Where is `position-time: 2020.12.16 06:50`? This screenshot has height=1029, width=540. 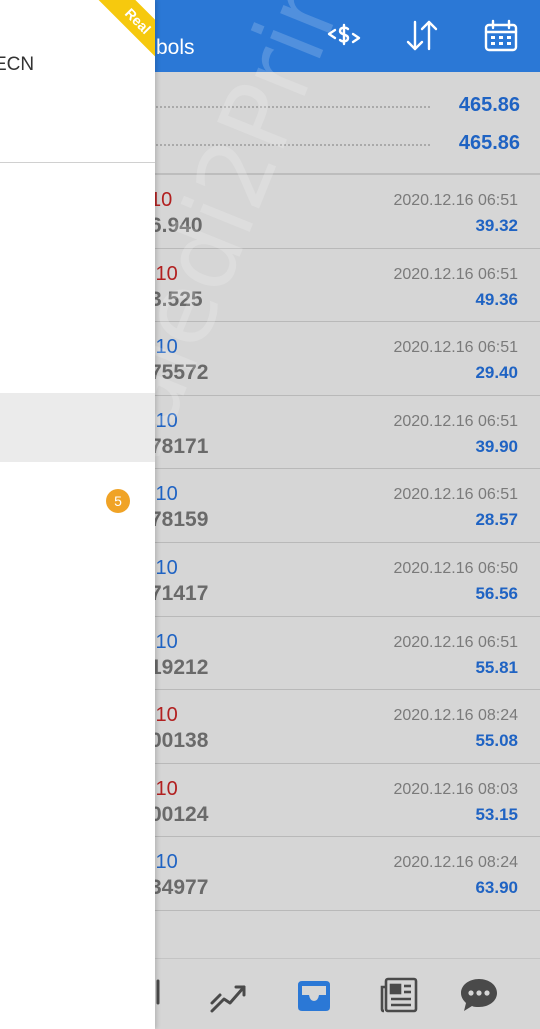
position-time: 2020.12.16 06:50 is located at coordinates (455, 568).